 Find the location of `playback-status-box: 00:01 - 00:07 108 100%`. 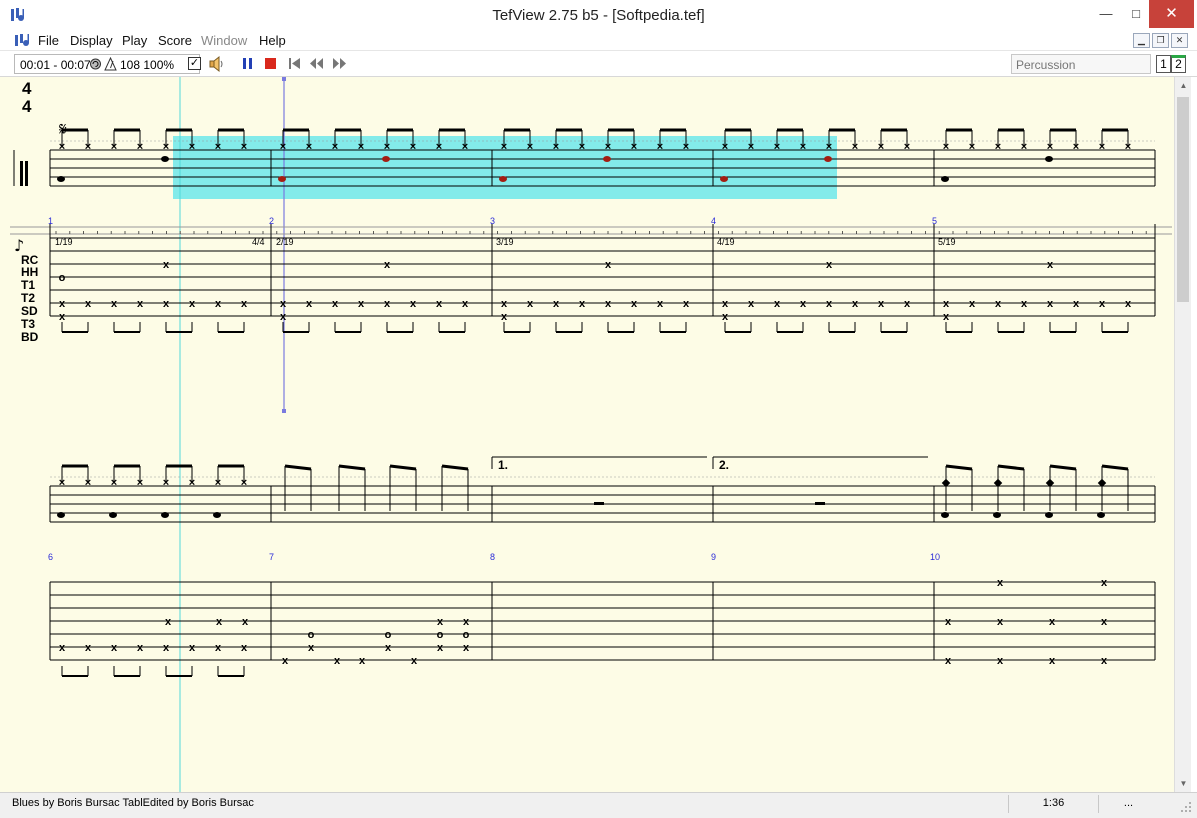

playback-status-box: 00:01 - 00:07 108 100% is located at coordinates (107, 64).